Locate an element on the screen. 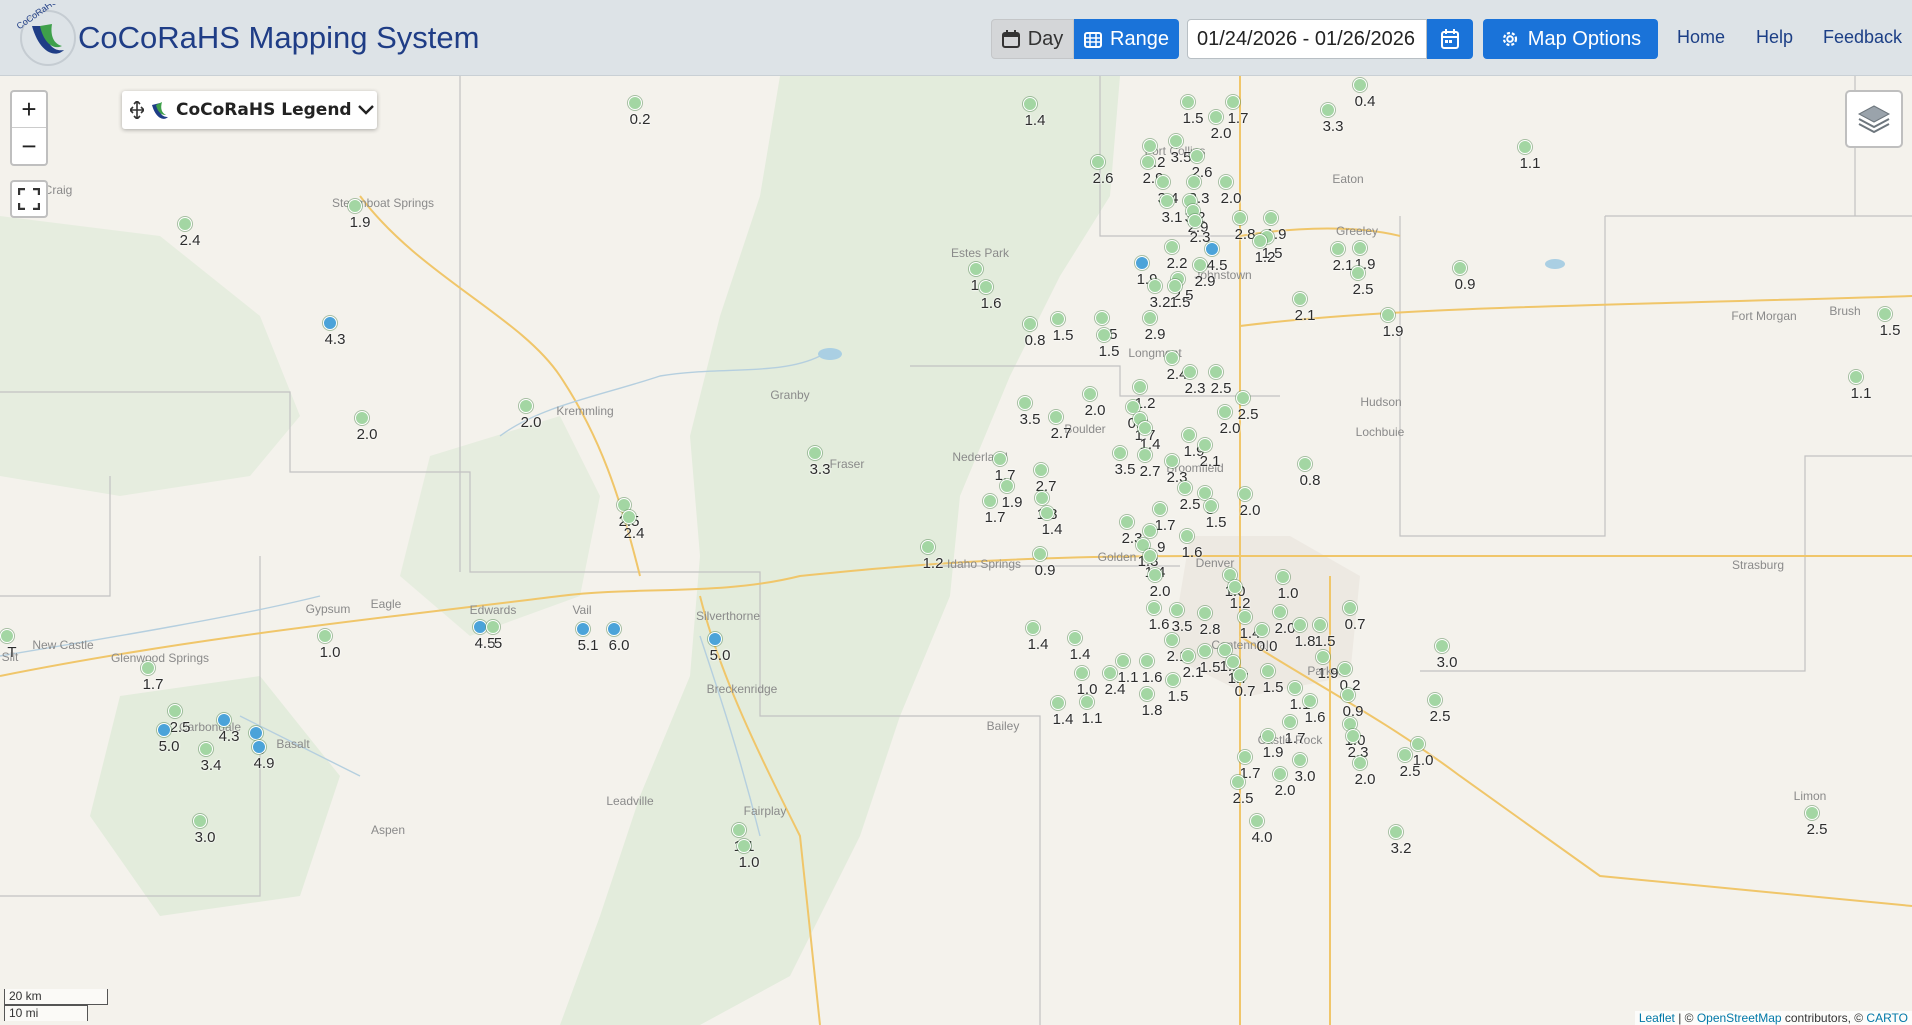 This screenshot has height=1025, width=1912. cocorahs-logo: CoCoRaHS is located at coordinates (45, 35).